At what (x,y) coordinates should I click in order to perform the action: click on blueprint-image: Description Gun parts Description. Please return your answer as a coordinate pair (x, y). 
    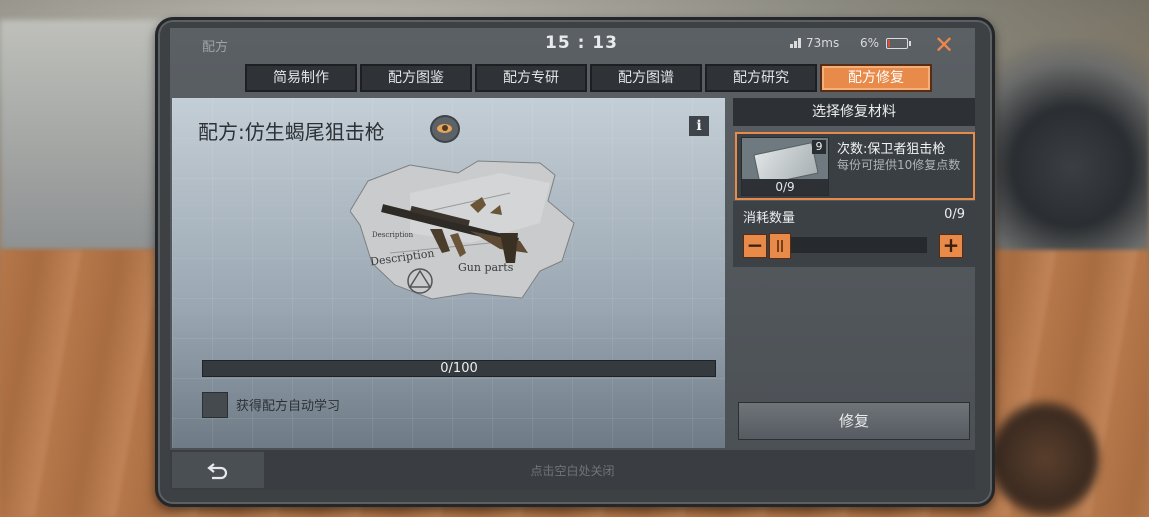
    Looking at the image, I should click on (464, 228).